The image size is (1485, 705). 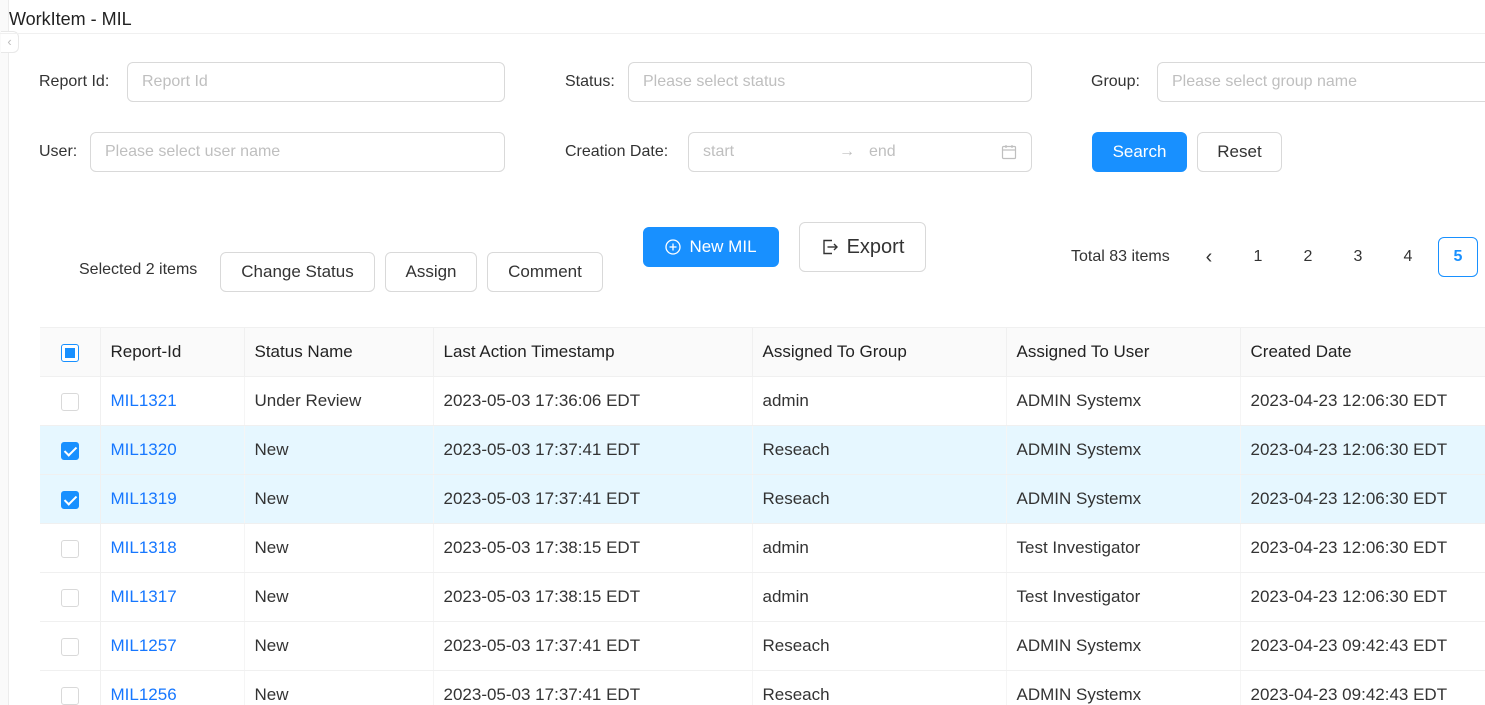 What do you see at coordinates (673, 247) in the screenshot?
I see `plus-circle-icon` at bounding box center [673, 247].